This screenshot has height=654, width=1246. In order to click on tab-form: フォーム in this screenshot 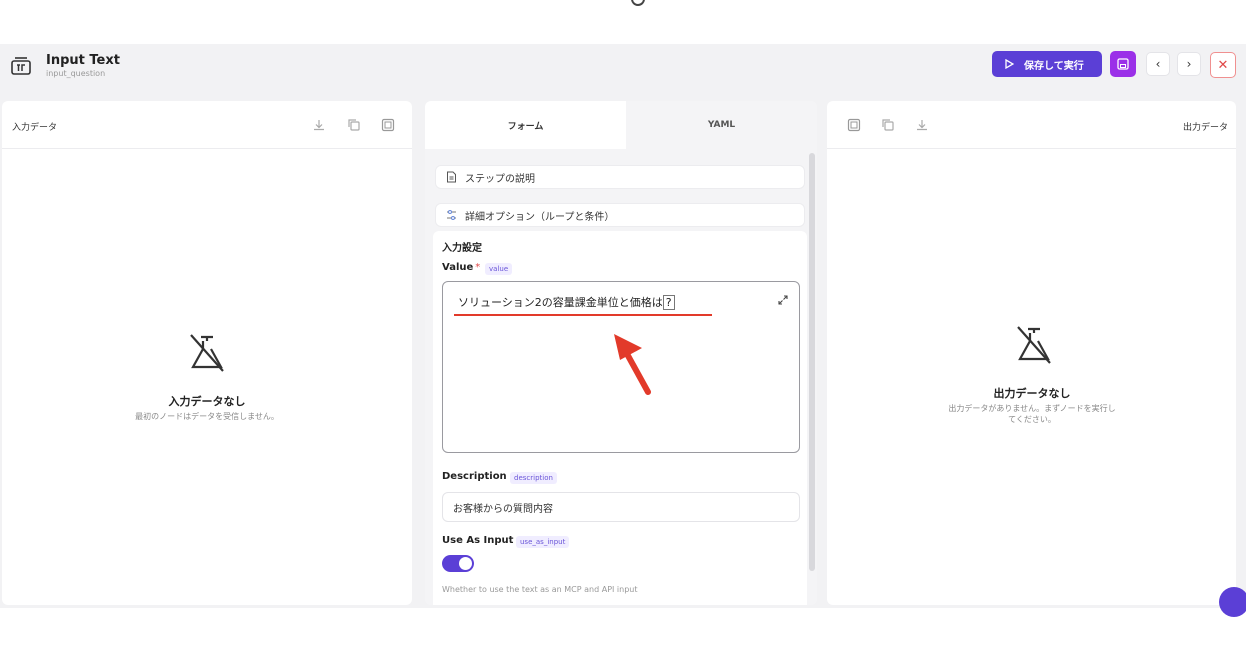, I will do `click(525, 125)`.